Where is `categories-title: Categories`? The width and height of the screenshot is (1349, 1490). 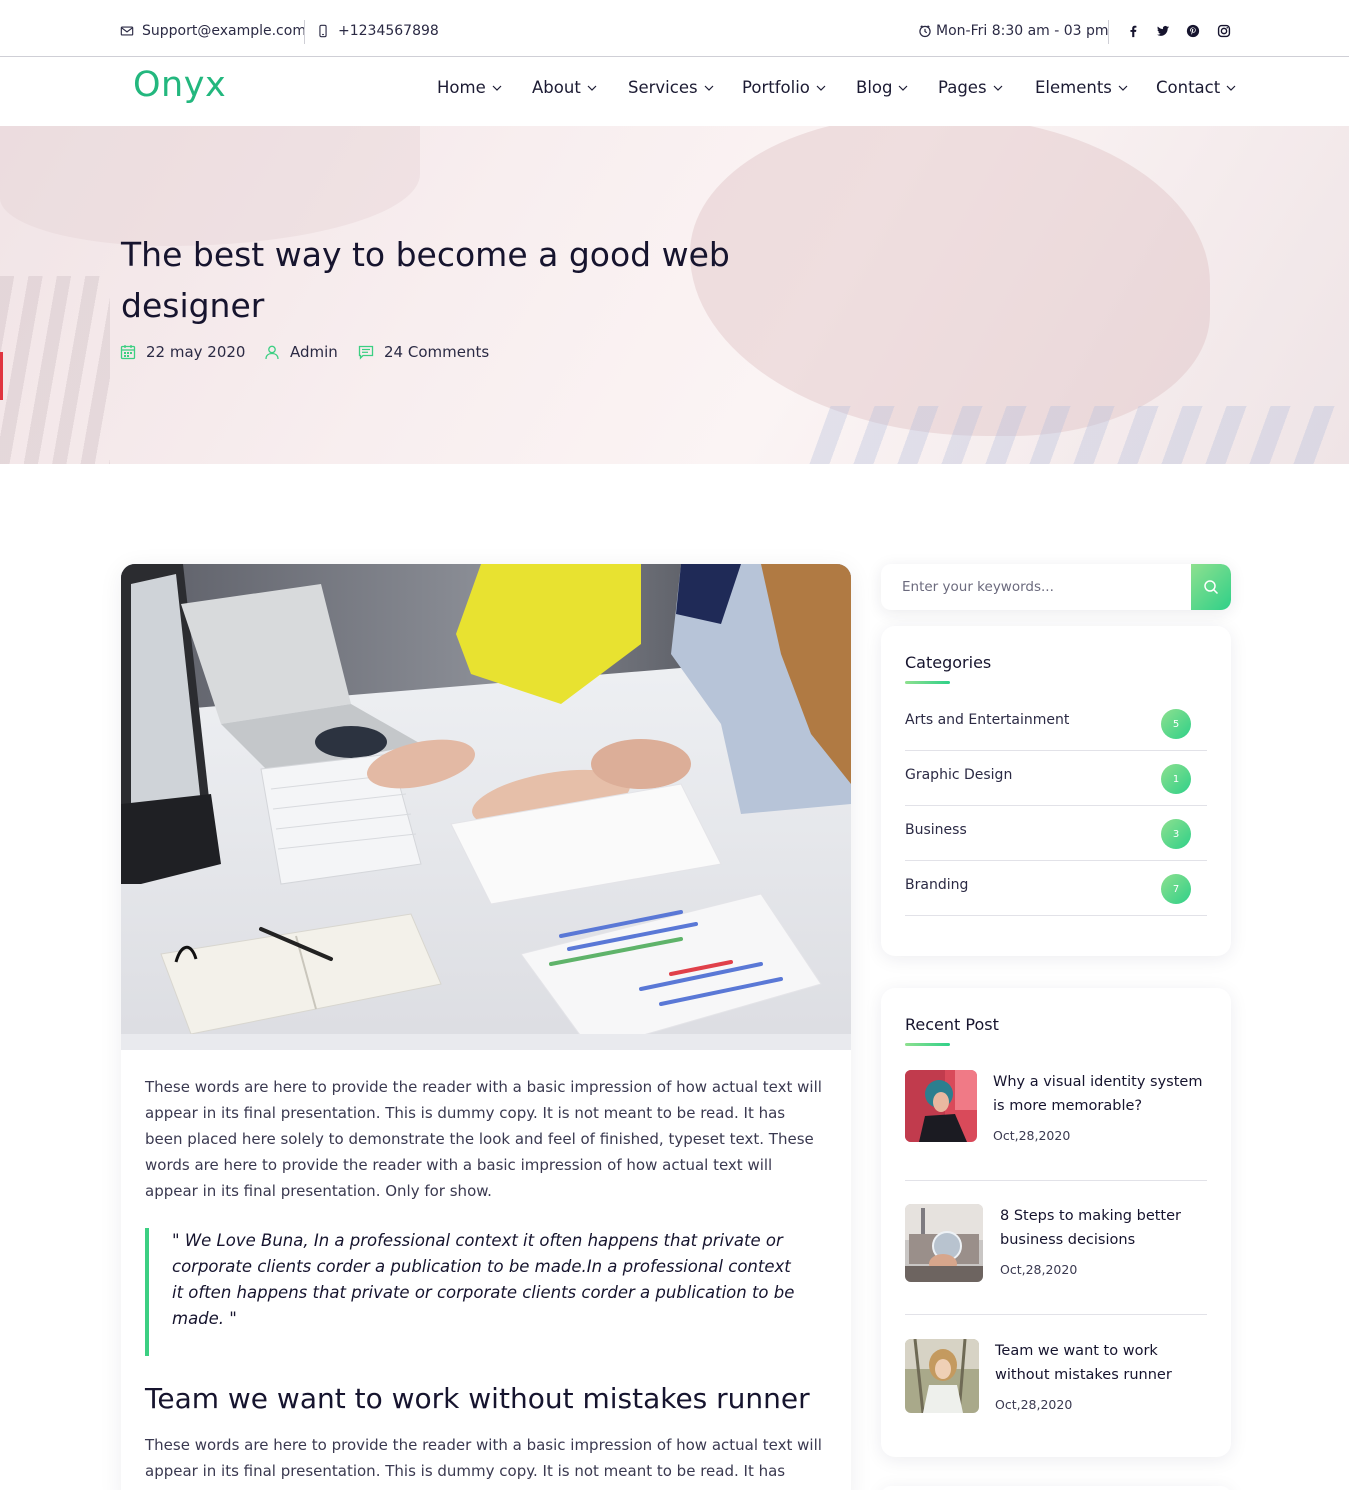
categories-title: Categories is located at coordinates (948, 662).